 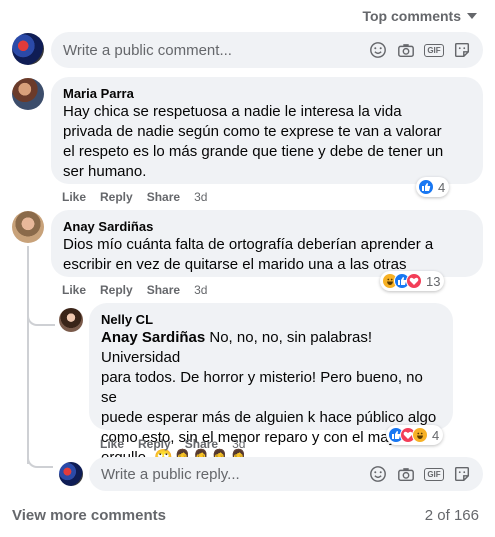 What do you see at coordinates (71, 320) in the screenshot?
I see `avatar-nelly-cl` at bounding box center [71, 320].